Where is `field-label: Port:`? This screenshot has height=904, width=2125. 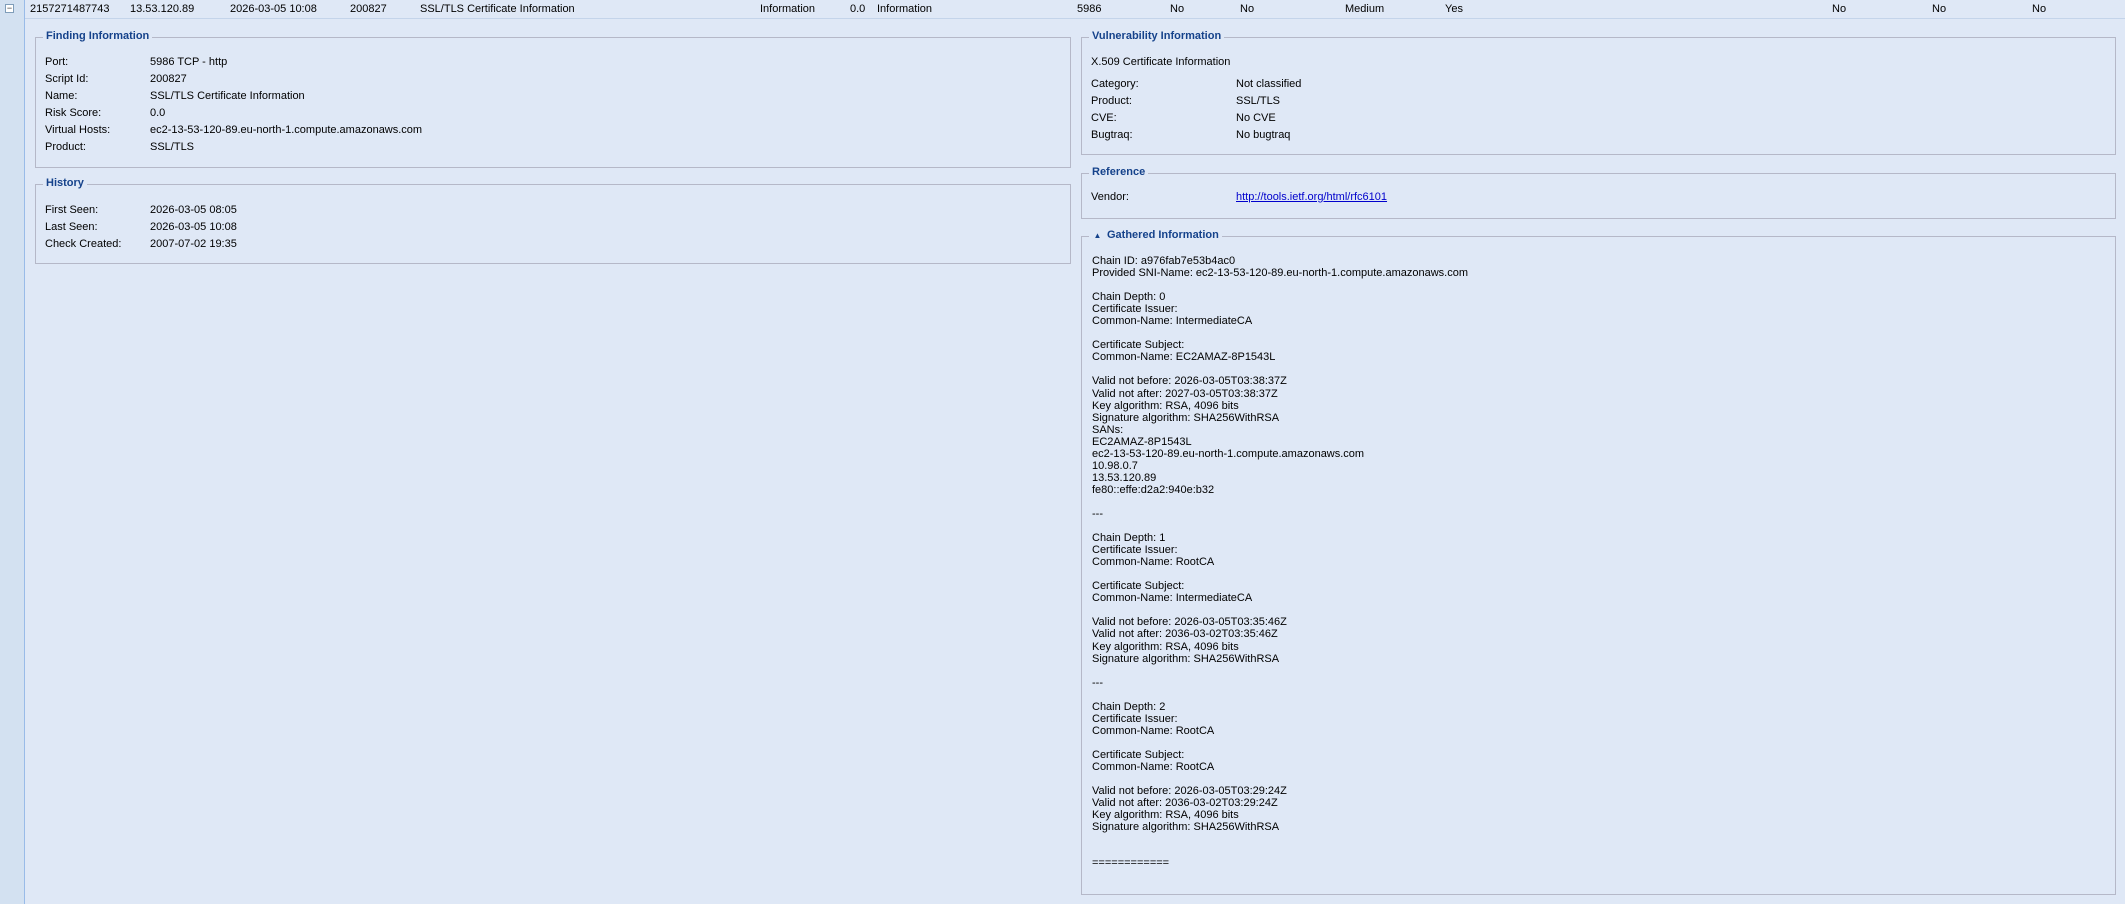
field-label: Port: is located at coordinates (57, 62).